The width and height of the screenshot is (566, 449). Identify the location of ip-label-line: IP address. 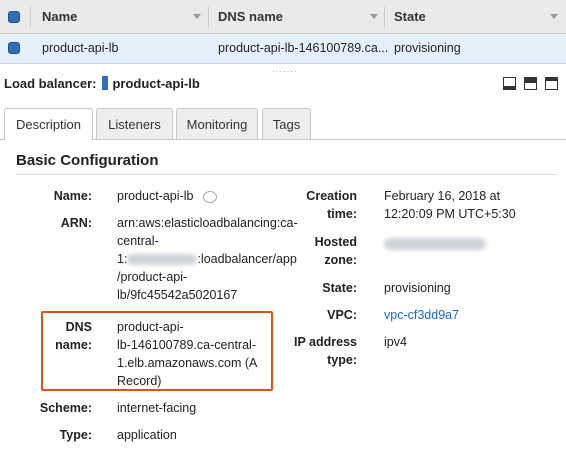
(325, 342).